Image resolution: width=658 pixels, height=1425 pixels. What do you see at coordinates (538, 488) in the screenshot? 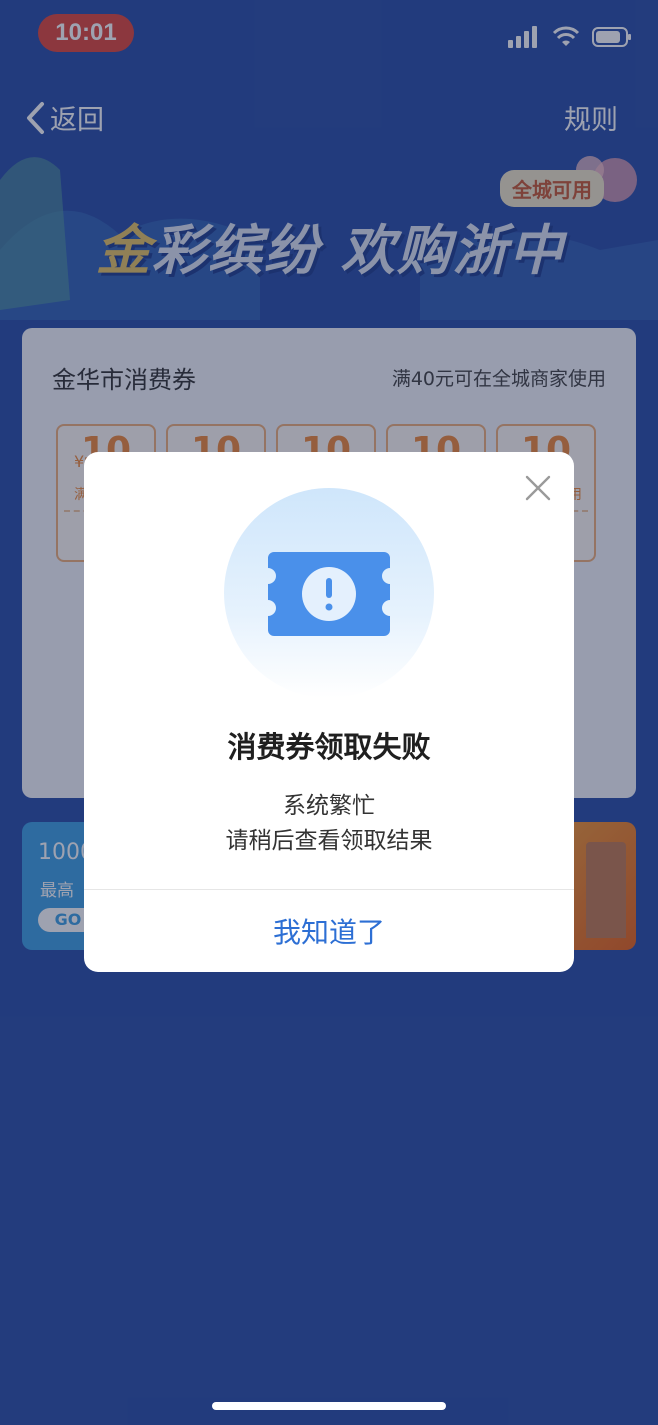
I see `close-icon` at bounding box center [538, 488].